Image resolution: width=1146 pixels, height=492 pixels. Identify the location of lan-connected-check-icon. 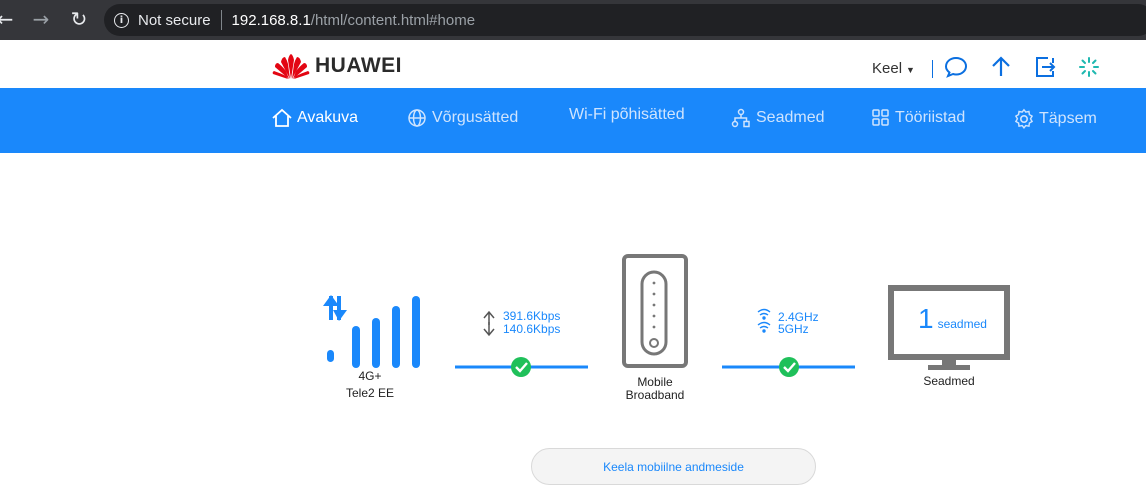
(789, 367).